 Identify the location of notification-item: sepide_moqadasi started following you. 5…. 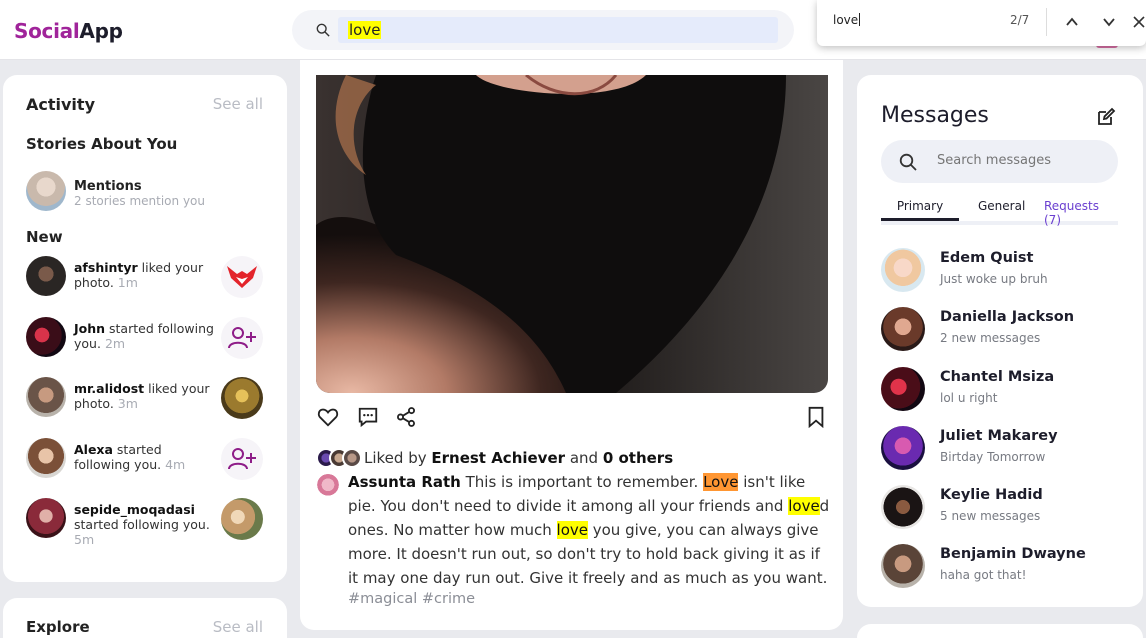
(146, 522).